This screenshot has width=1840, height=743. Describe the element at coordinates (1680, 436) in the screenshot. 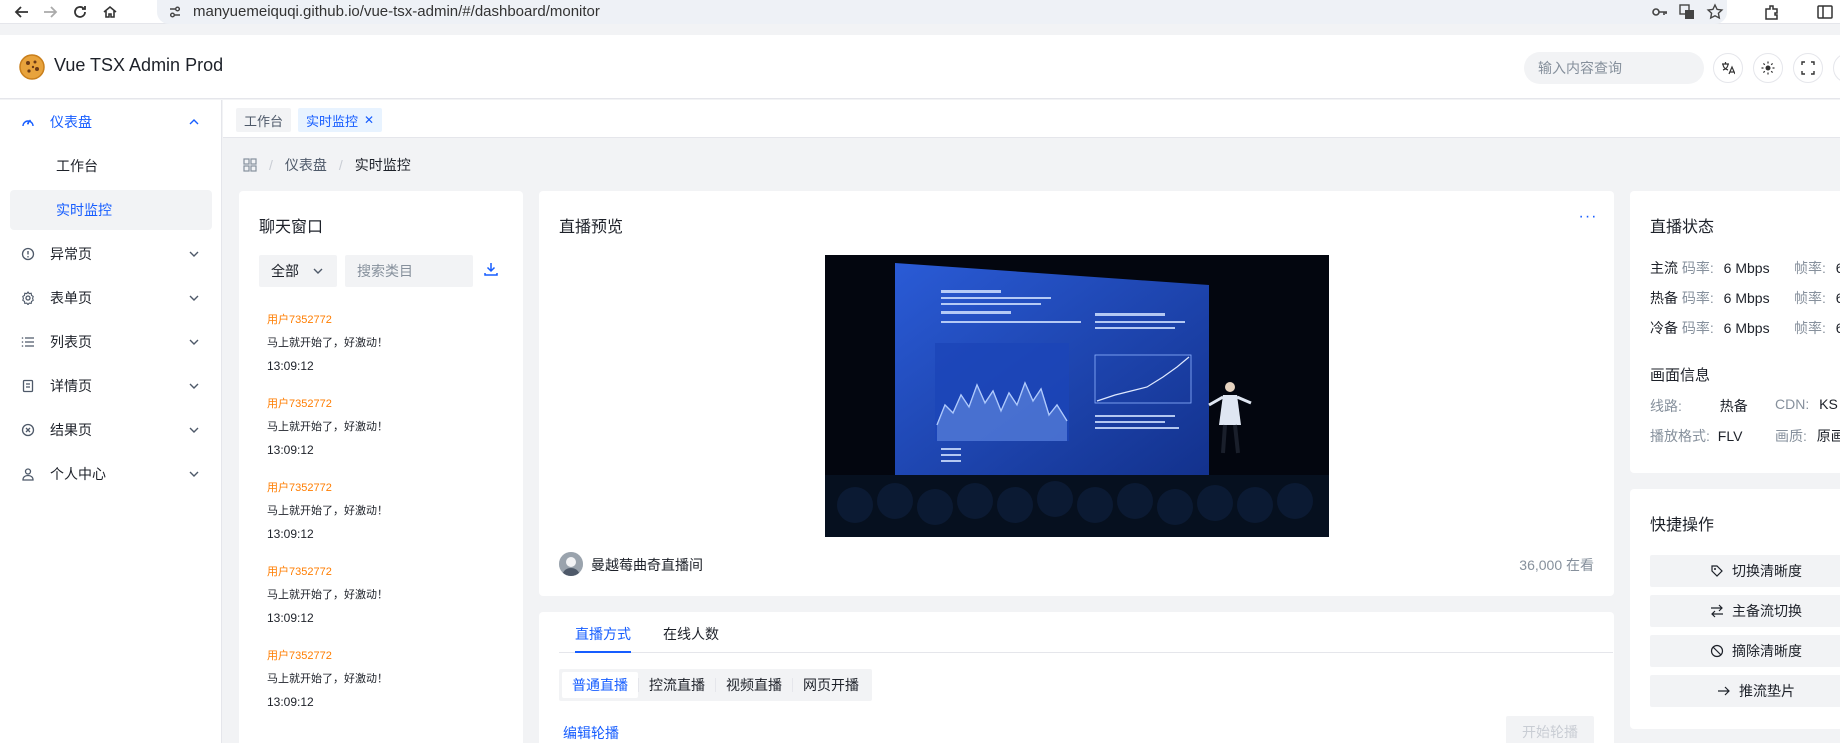

I see `format-label: 播放格式:` at that location.